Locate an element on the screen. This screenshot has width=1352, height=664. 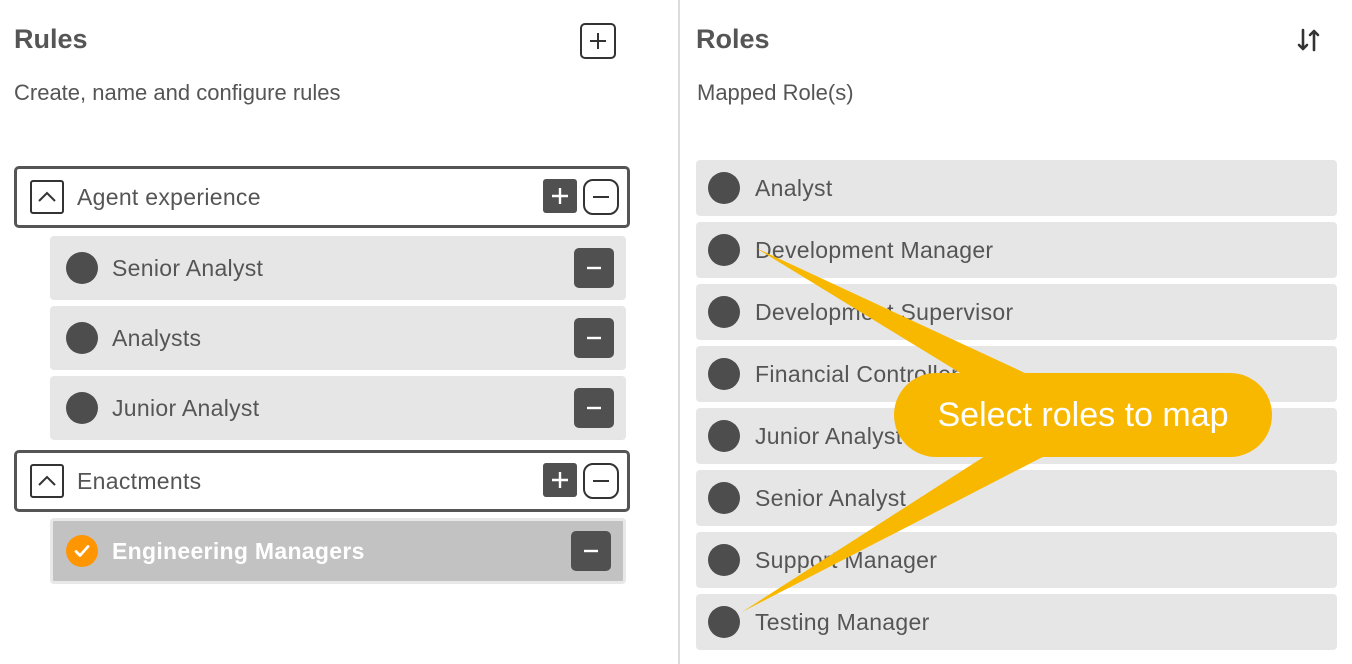
role-item-label: Junior Analyst is located at coordinates (829, 435).